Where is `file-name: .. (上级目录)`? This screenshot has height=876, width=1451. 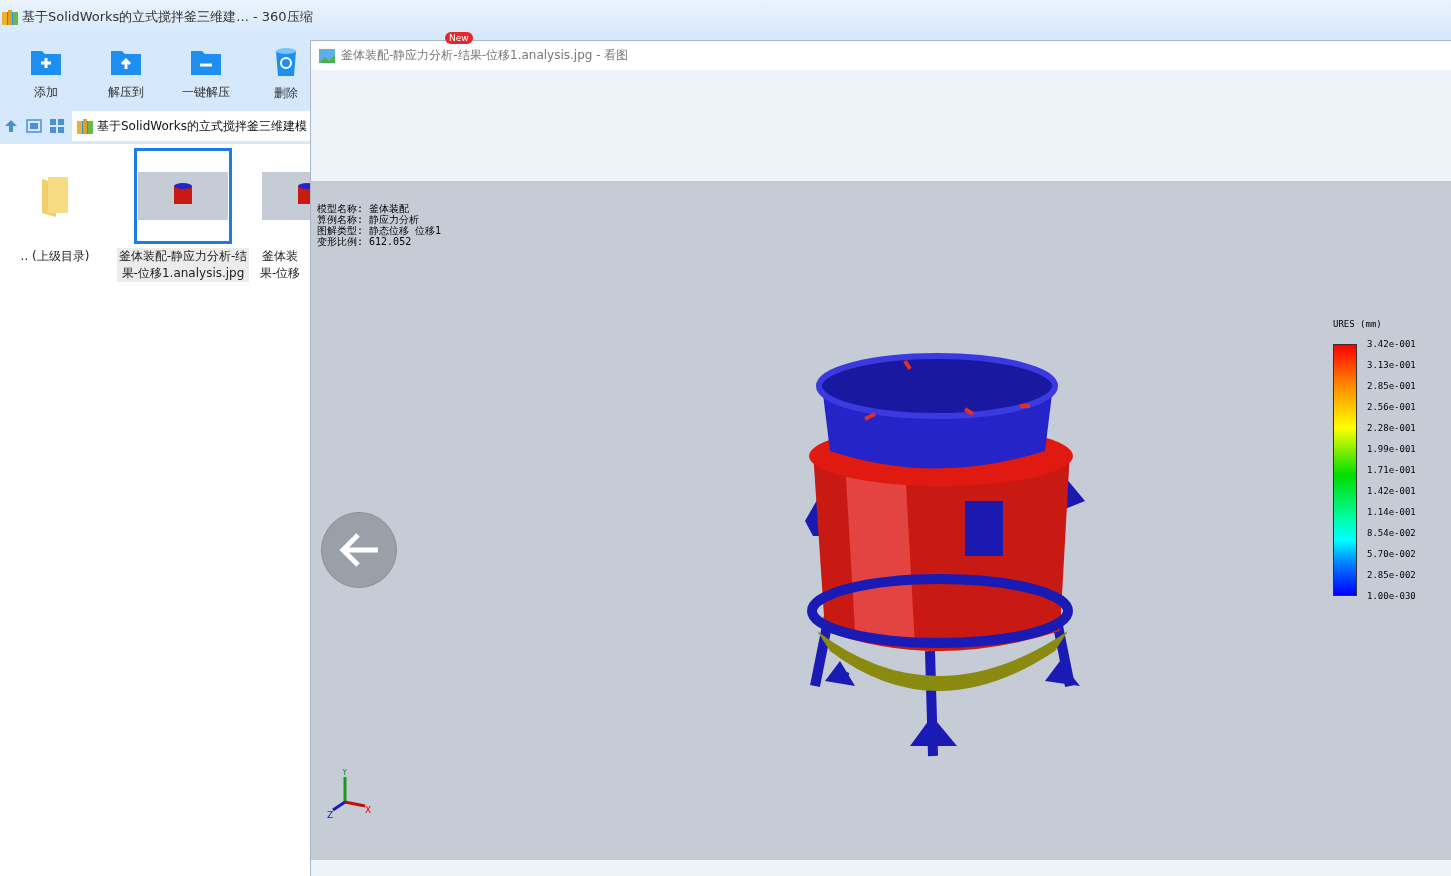 file-name: .. (上级目录) is located at coordinates (55, 256).